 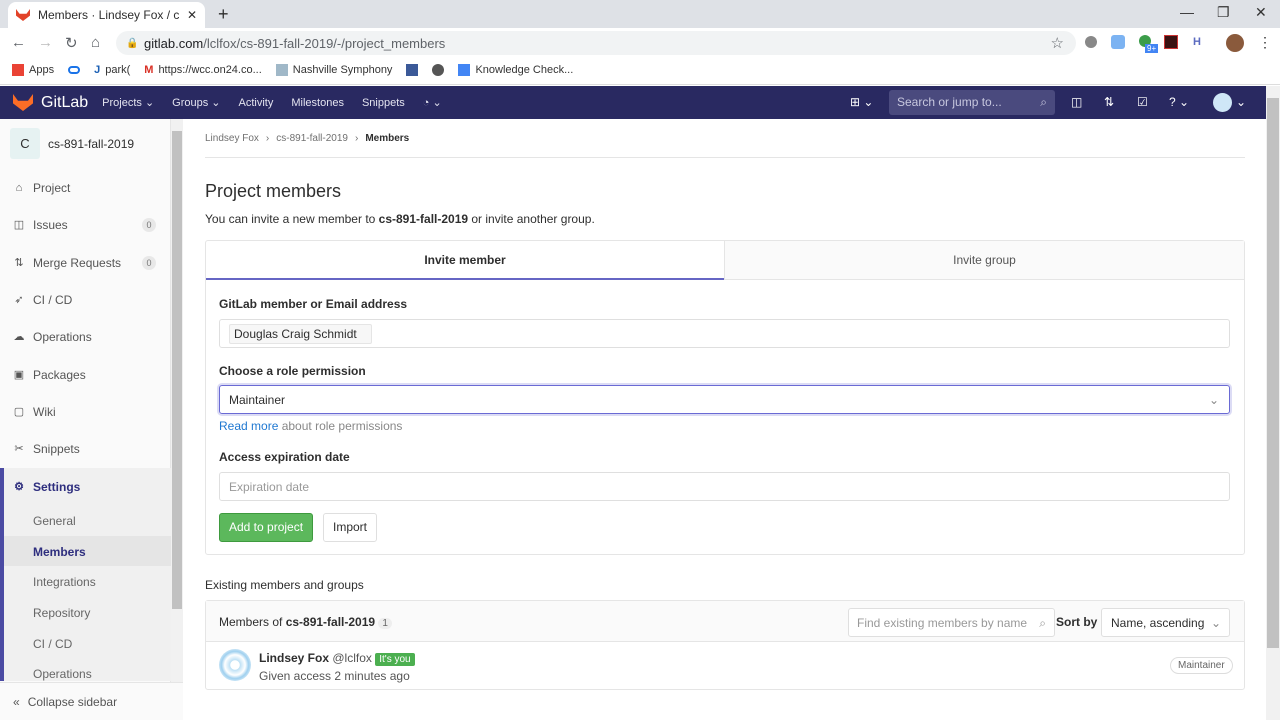 What do you see at coordinates (432, 102) in the screenshot?
I see `dashboard-icon: ◔ ⌄` at bounding box center [432, 102].